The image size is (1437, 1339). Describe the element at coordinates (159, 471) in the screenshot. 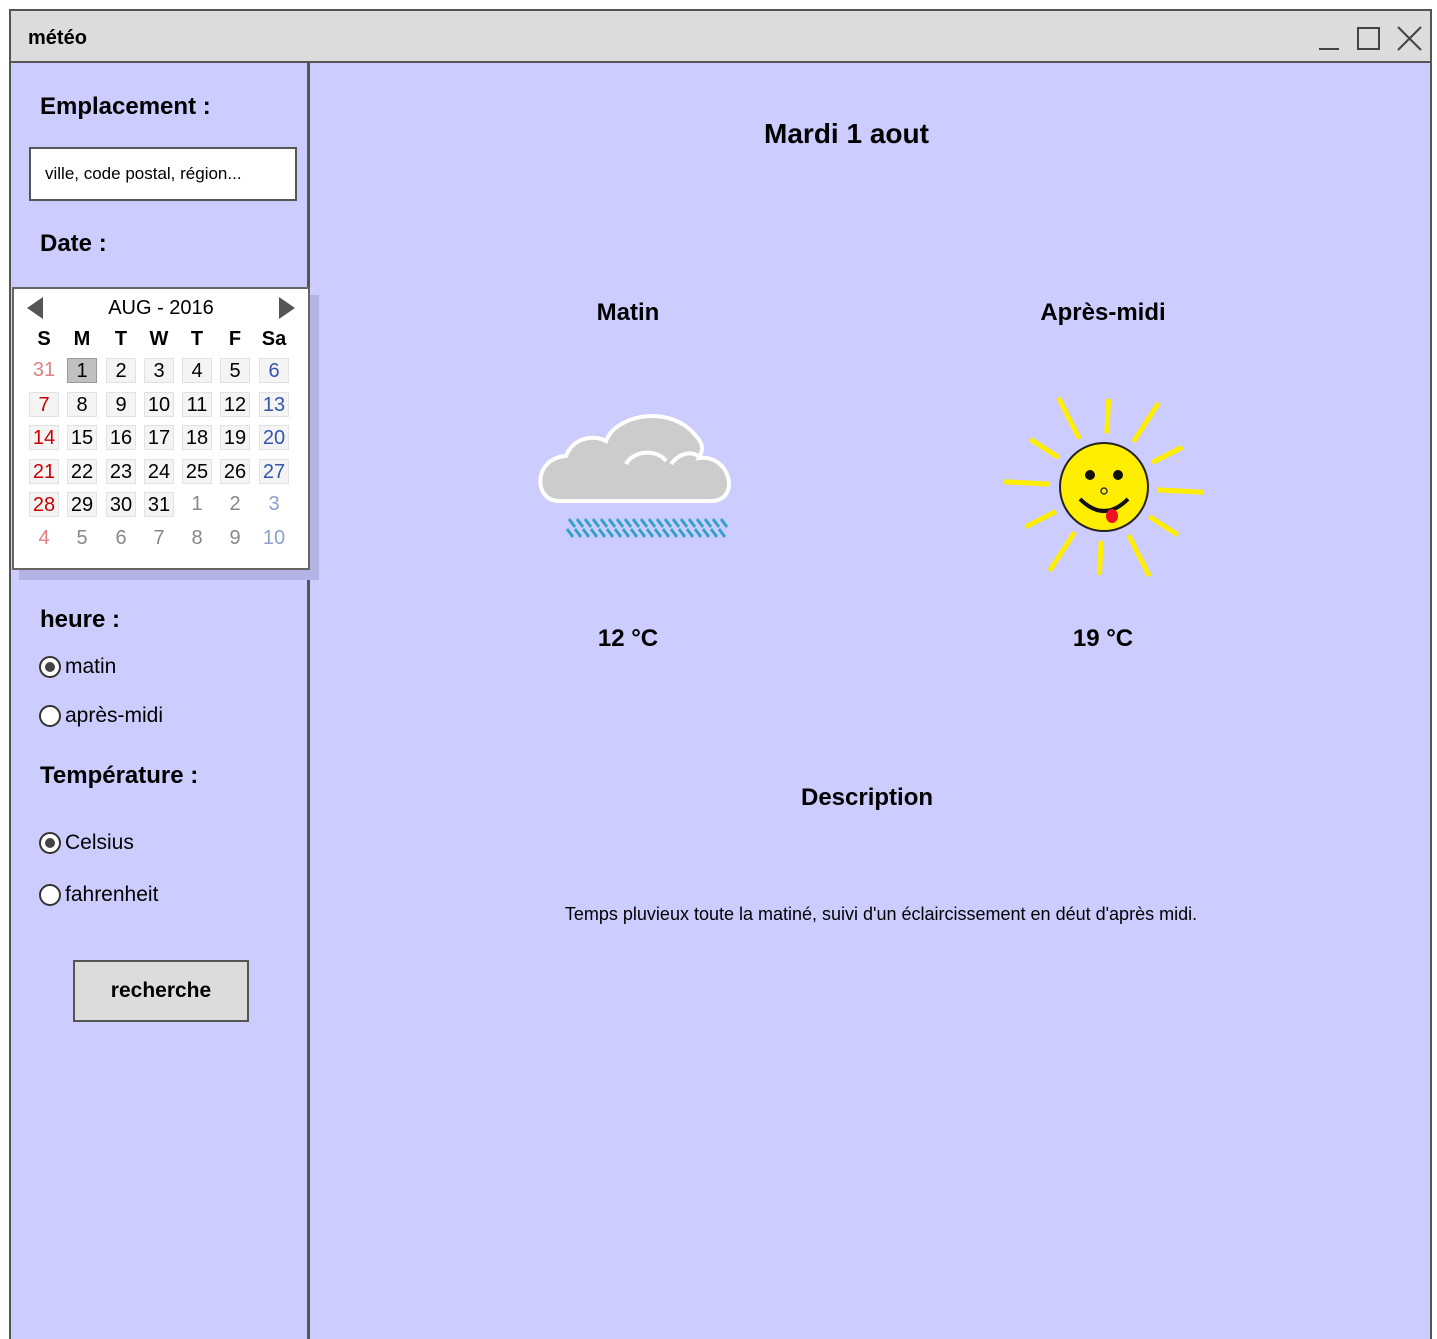

I see `calendar-day: 24` at that location.